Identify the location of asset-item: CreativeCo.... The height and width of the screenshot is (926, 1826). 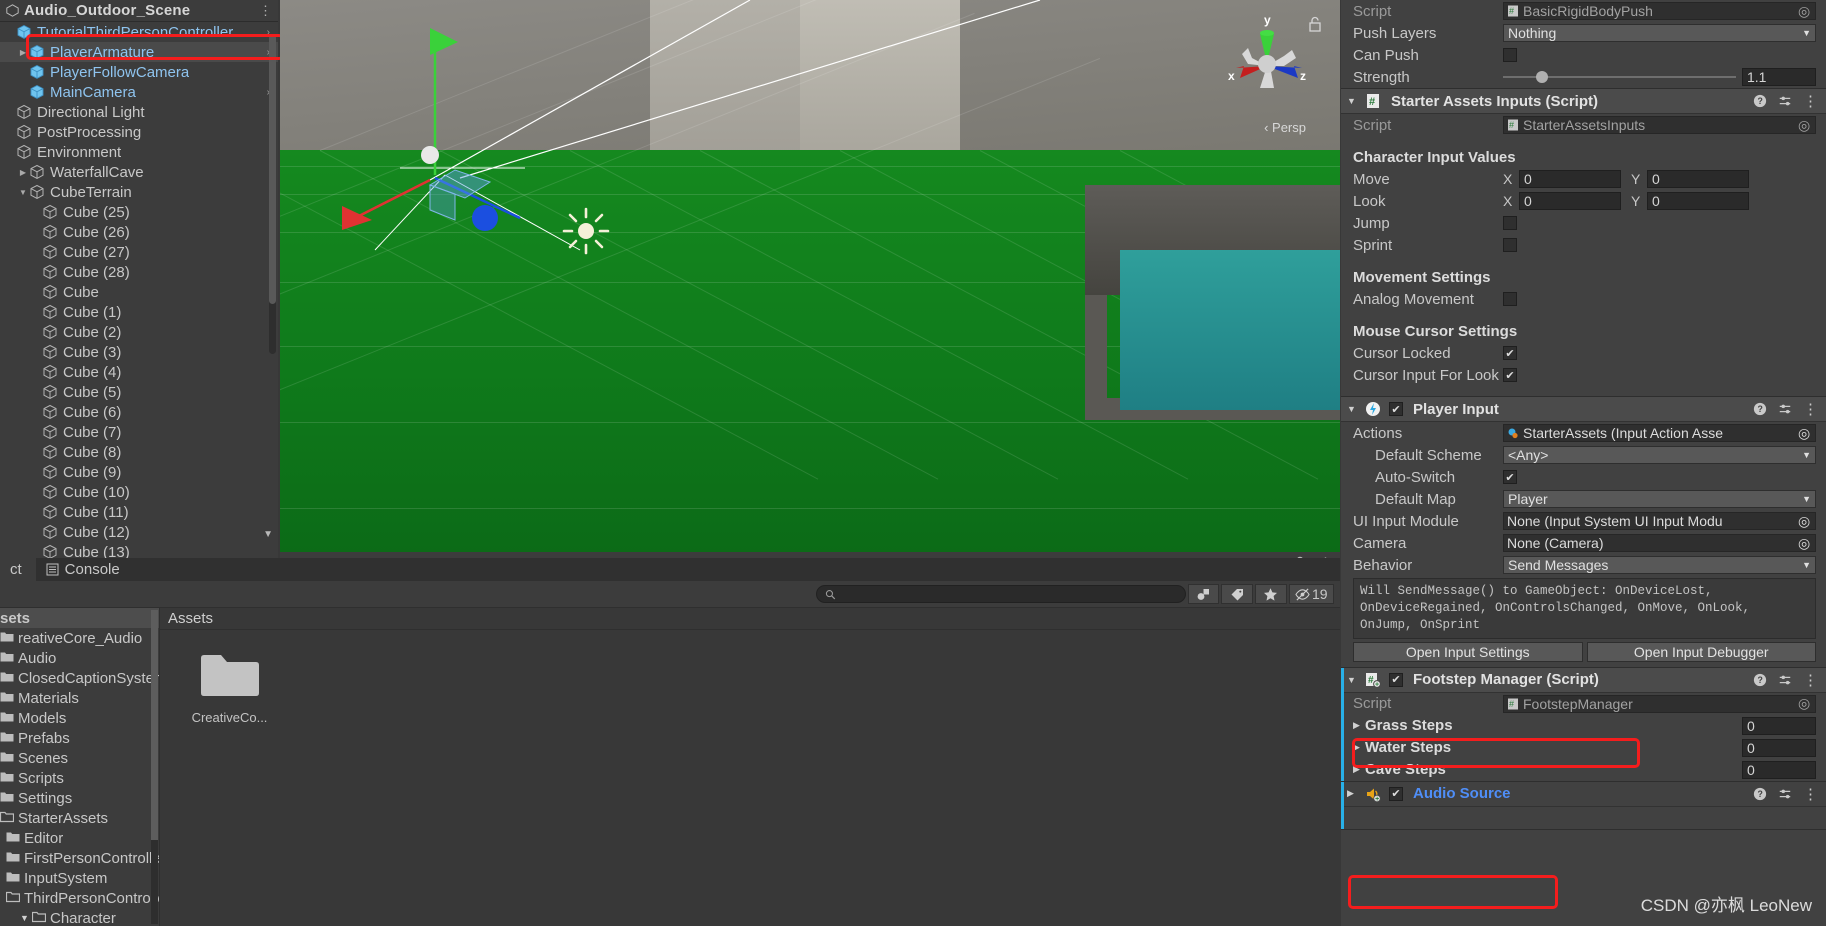
(229, 688).